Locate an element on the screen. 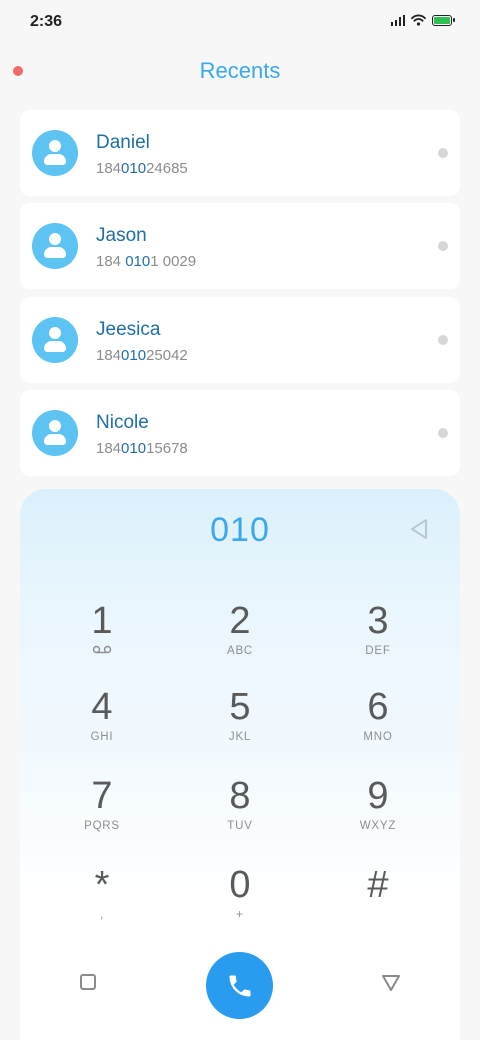 The image size is (480, 1040). phone-icon is located at coordinates (239, 985).